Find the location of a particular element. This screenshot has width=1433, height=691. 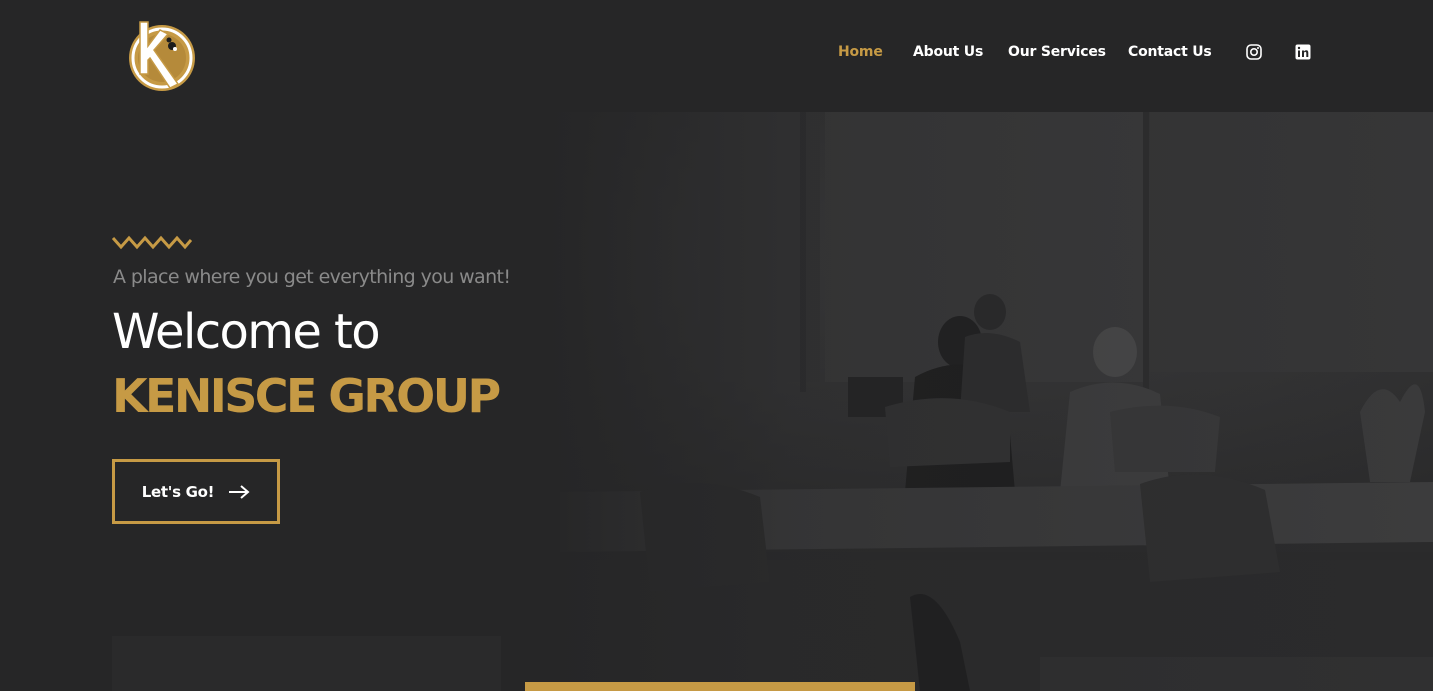

instagram-icon is located at coordinates (1254, 52).